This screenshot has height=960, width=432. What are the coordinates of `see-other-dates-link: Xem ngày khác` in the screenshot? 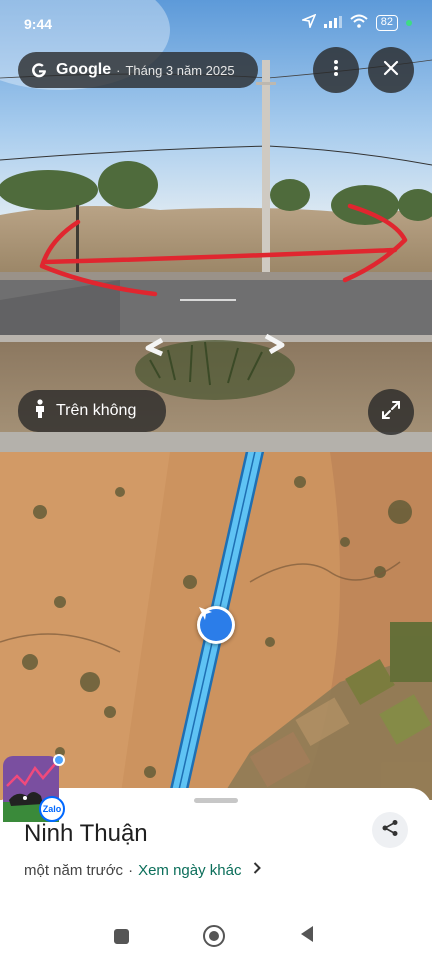 It's located at (189, 870).